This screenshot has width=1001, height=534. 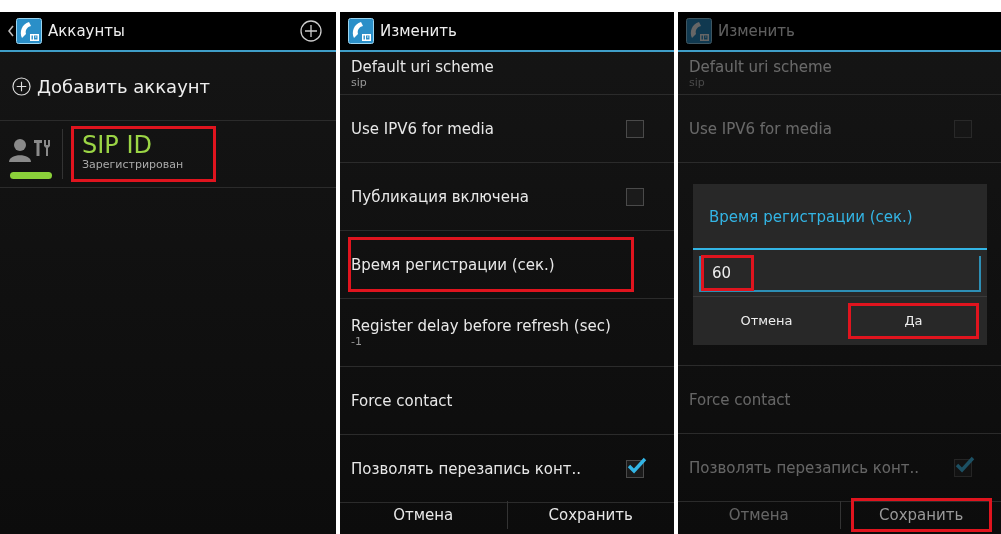 I want to click on setting-title: Публикация включена, so click(x=440, y=196).